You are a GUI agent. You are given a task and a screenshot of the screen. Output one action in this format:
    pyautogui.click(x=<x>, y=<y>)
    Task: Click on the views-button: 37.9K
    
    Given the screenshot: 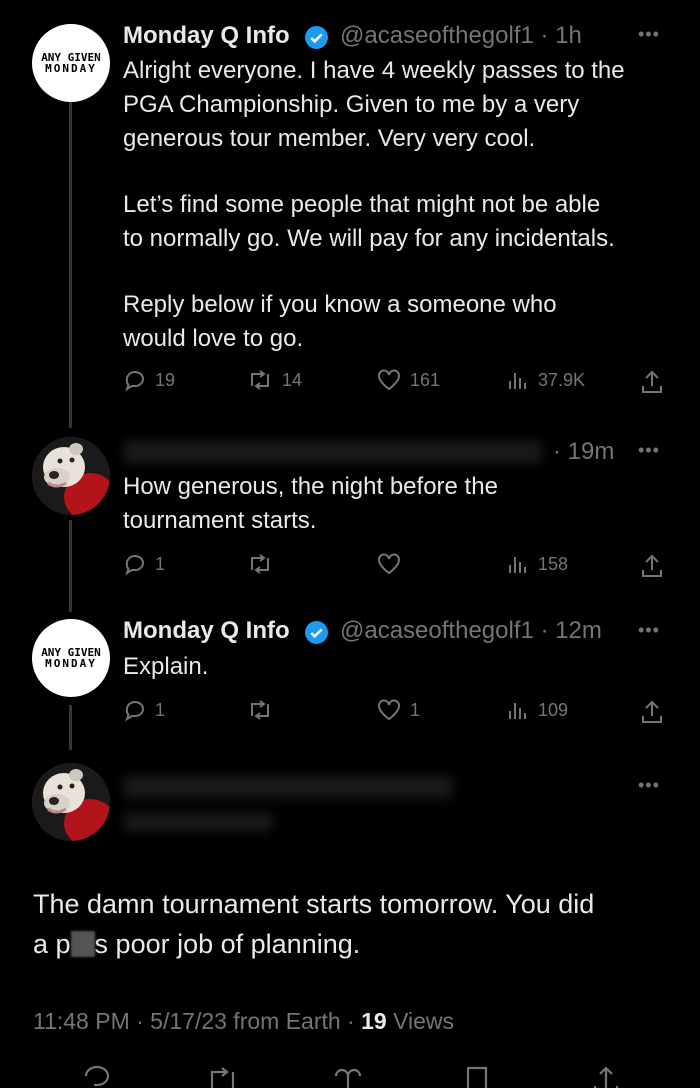 What is the action you would take?
    pyautogui.click(x=545, y=380)
    